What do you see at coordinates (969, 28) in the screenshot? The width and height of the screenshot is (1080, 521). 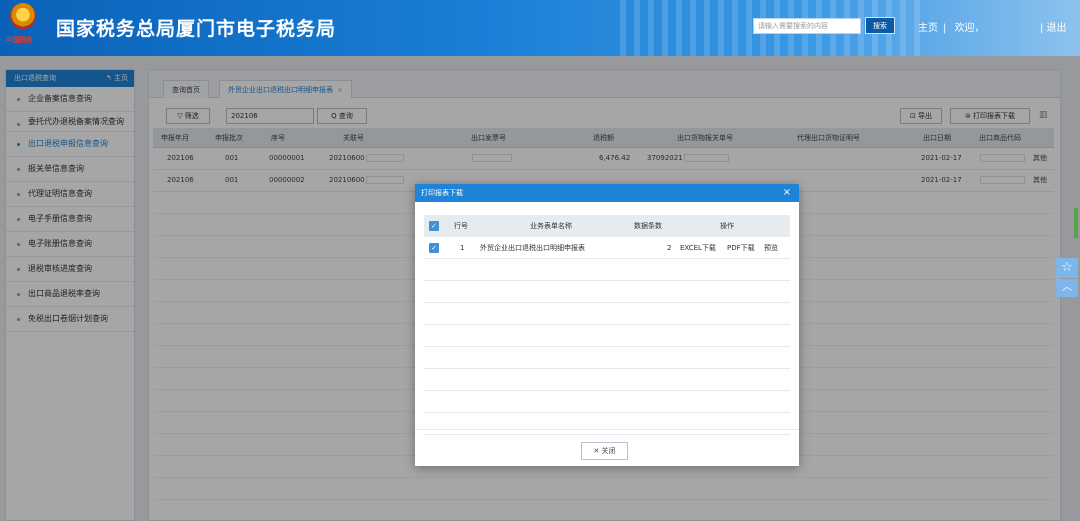 I see `nav-welcome: 欢迎，` at bounding box center [969, 28].